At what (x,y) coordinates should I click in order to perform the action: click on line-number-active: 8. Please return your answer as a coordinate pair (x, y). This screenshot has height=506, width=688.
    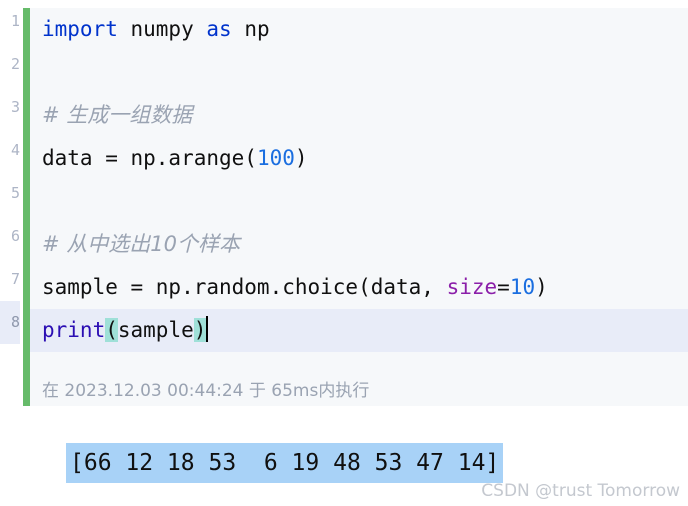
    Looking at the image, I should click on (10, 322).